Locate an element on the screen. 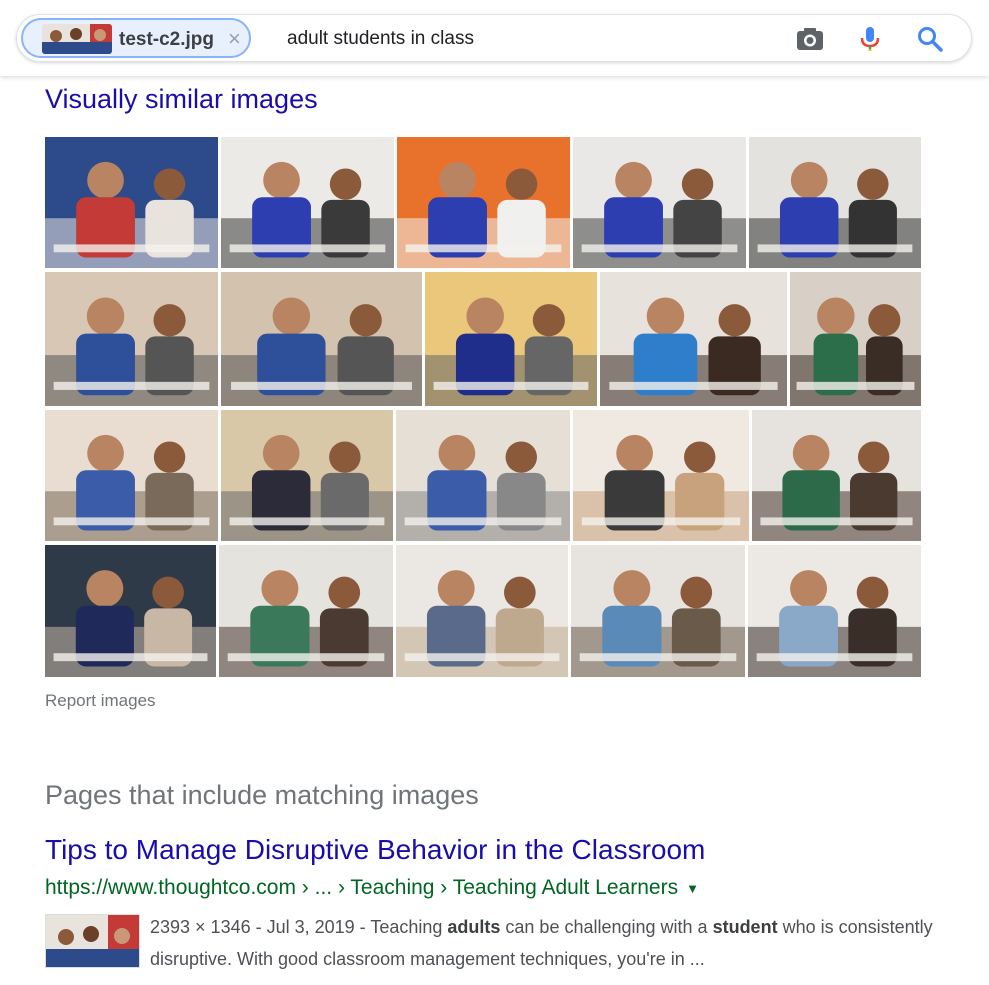 The image size is (989, 985). search-image-name: test-c2.jpg is located at coordinates (167, 39).